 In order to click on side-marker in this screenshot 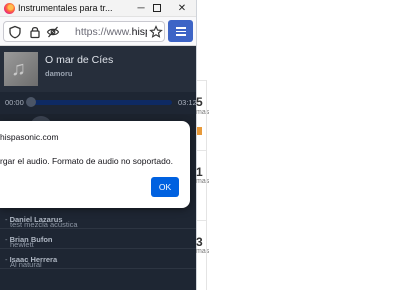, I will do `click(199, 131)`.